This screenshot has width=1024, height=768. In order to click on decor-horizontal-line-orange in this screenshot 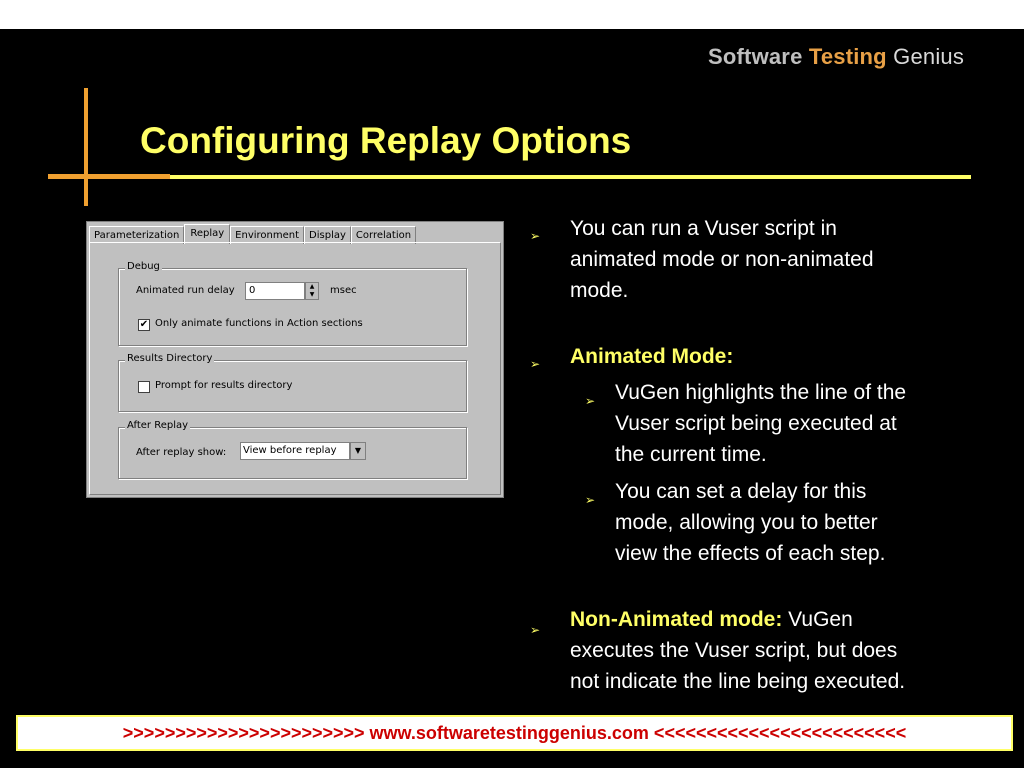, I will do `click(109, 176)`.